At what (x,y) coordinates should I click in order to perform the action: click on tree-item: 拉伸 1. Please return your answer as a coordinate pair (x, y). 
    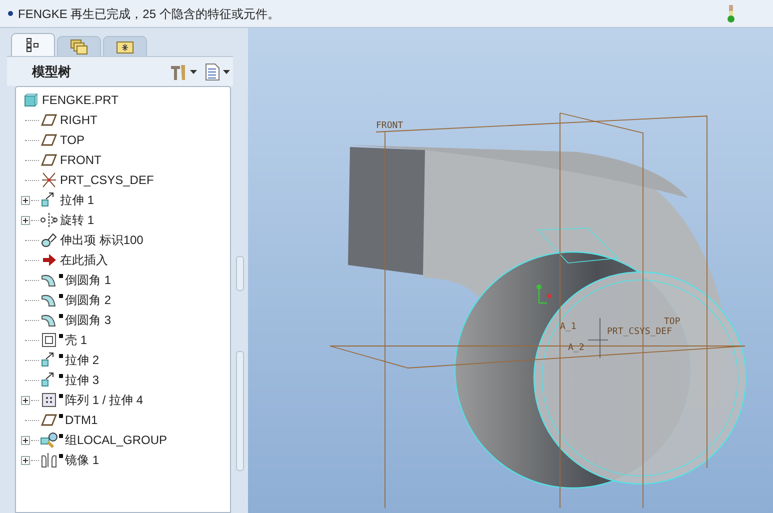
    Looking at the image, I should click on (77, 200).